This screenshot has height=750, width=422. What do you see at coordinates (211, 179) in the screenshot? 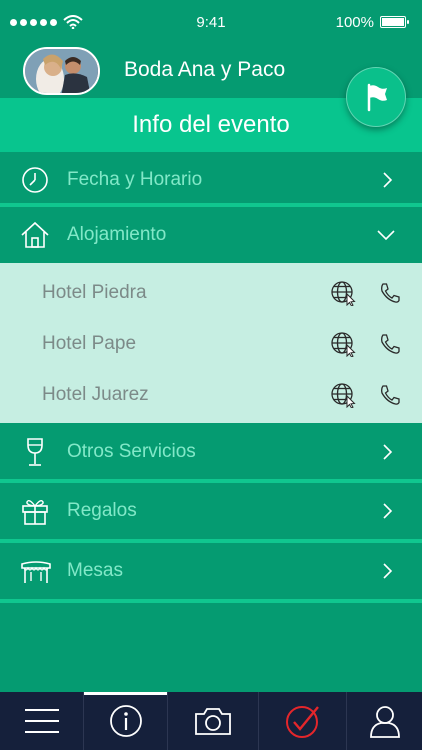
I see `menu-item-fecha: Fecha y Horario` at bounding box center [211, 179].